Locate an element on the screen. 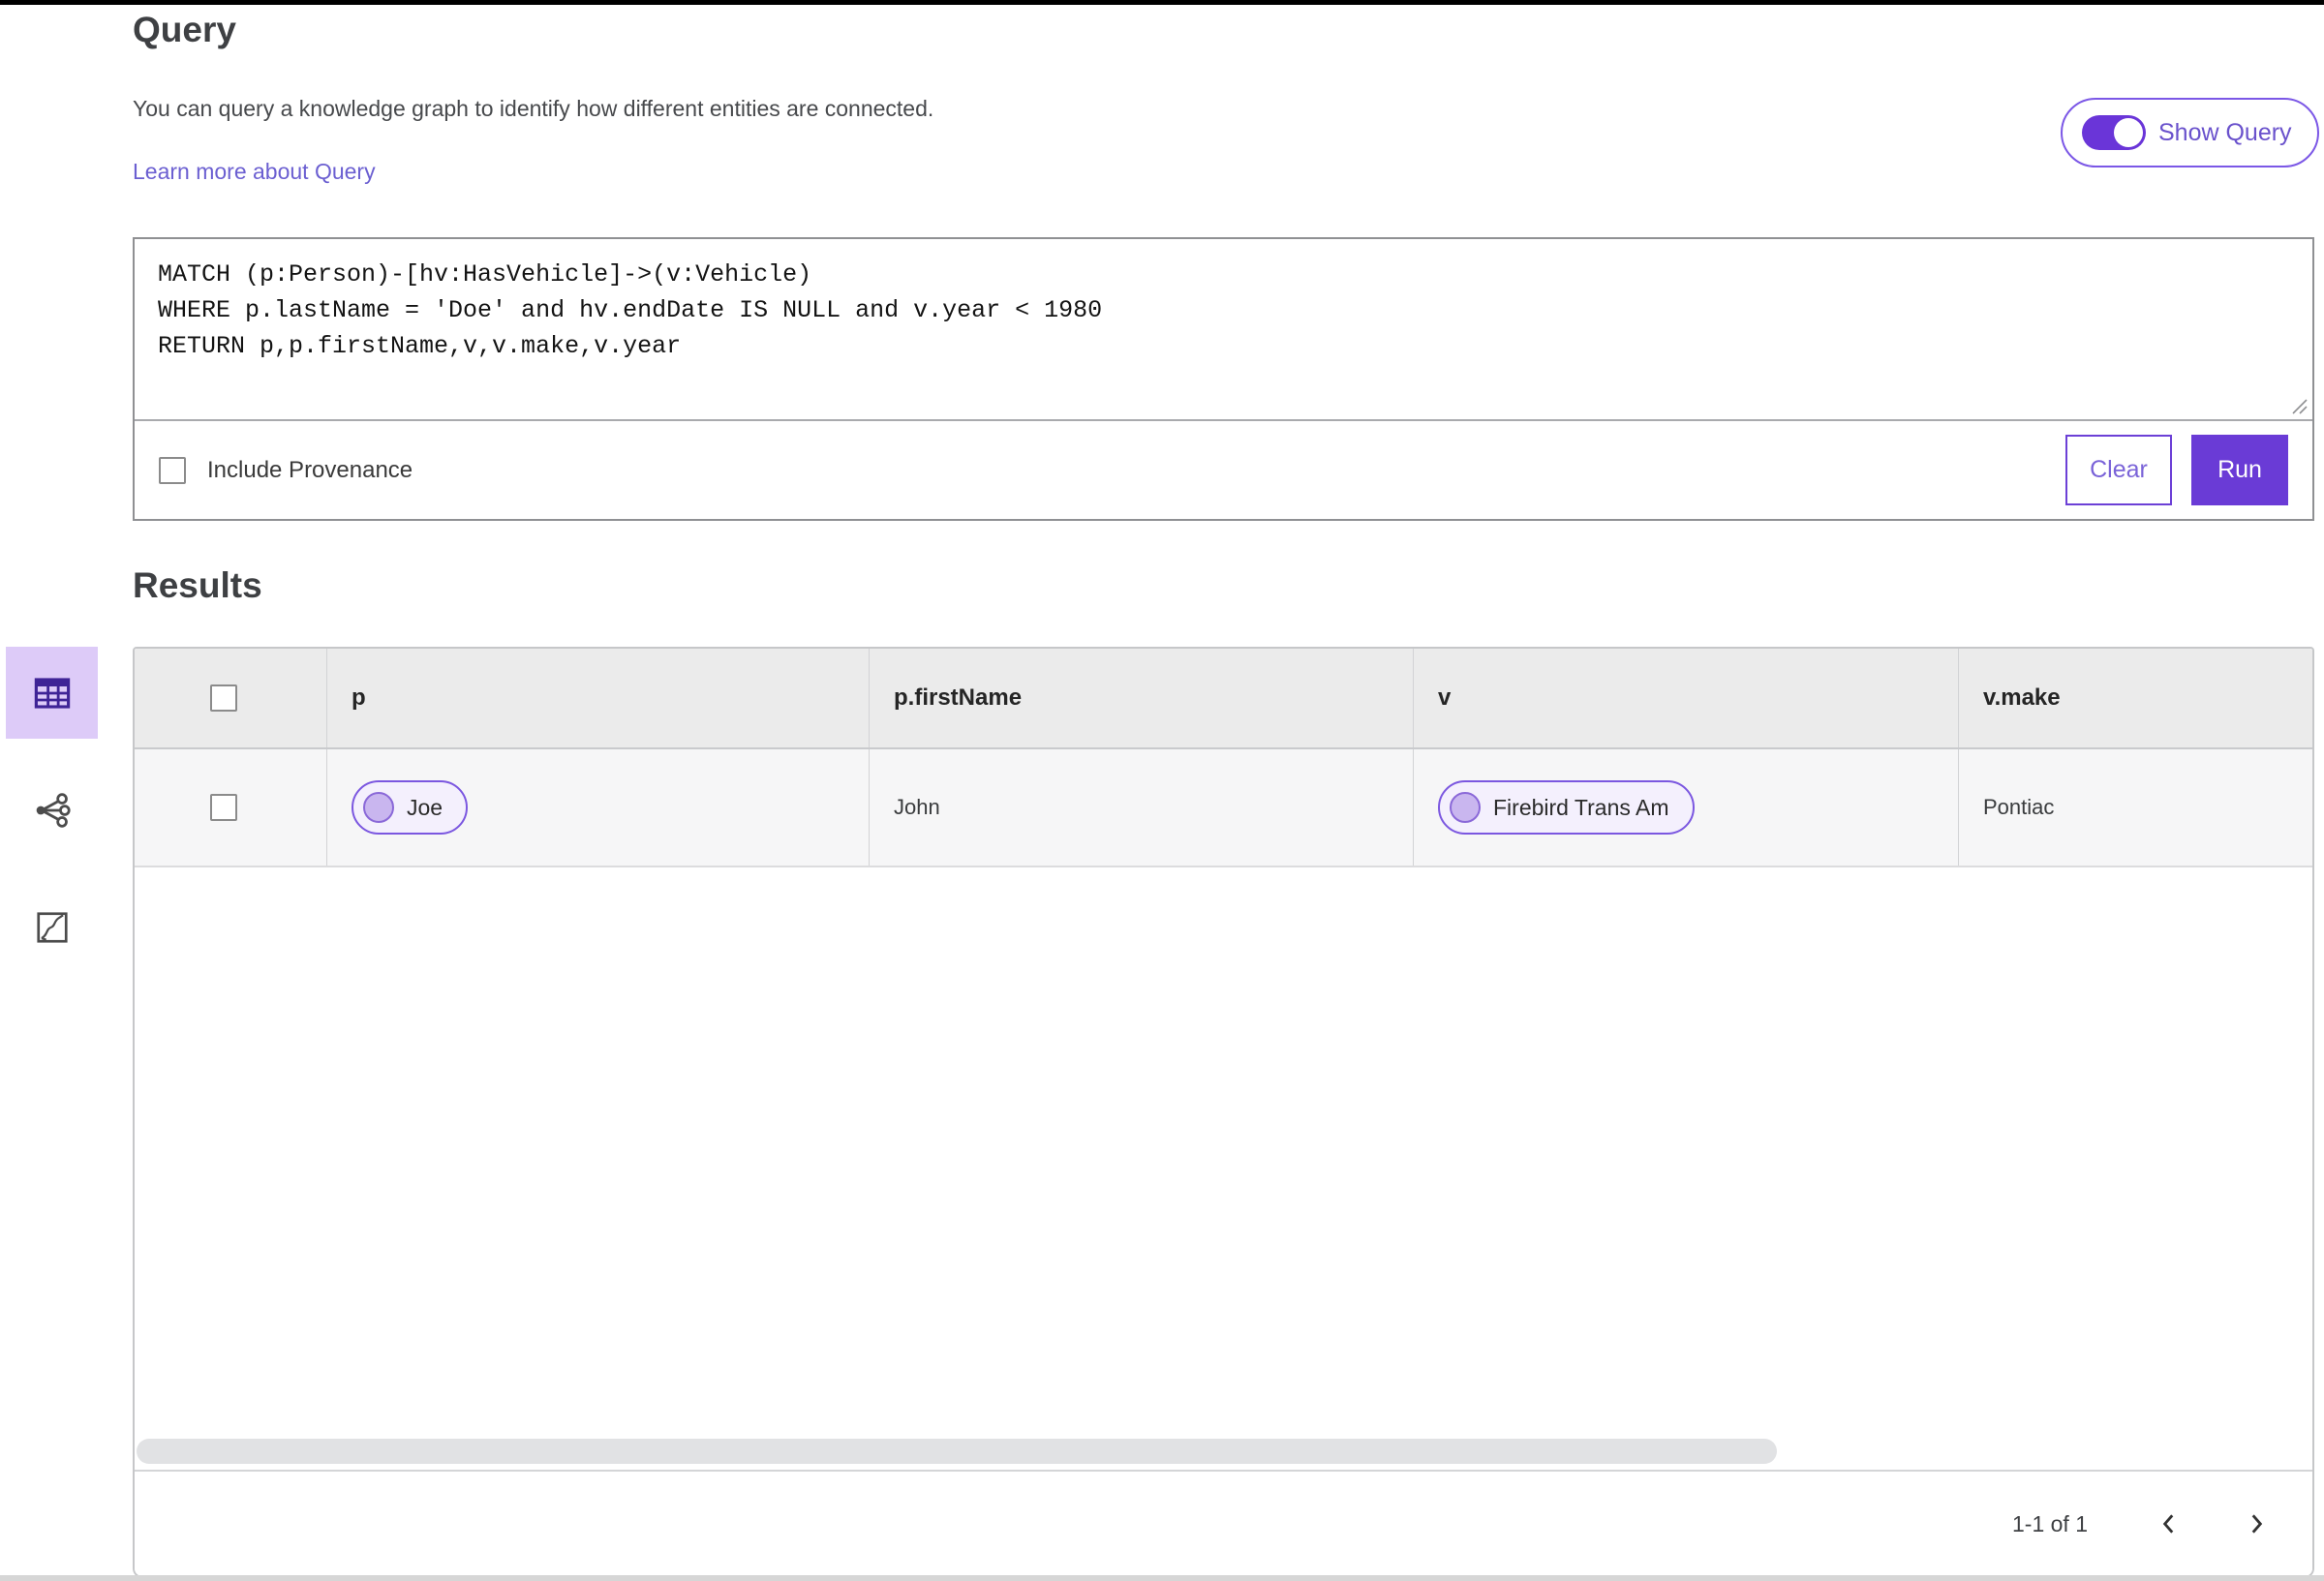 The height and width of the screenshot is (1581, 2324). row-cell-v-make: Pontiac is located at coordinates (2135, 807).